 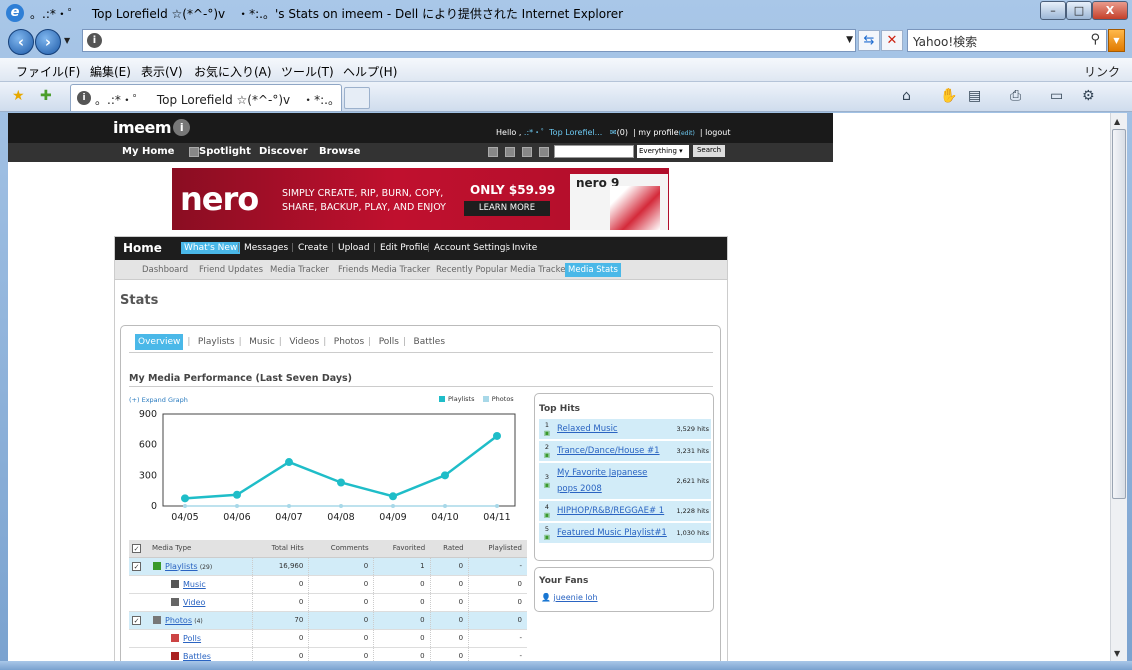 What do you see at coordinates (1110, 10) in the screenshot?
I see `close-button: X` at bounding box center [1110, 10].